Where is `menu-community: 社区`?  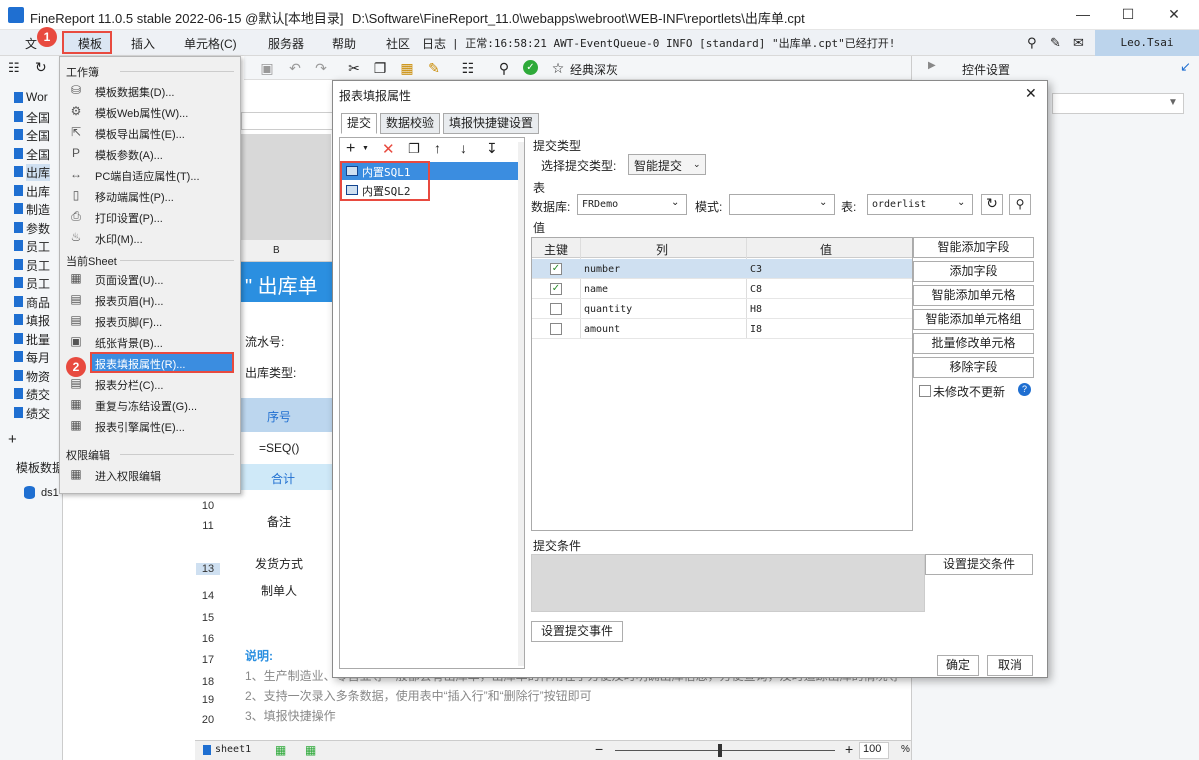
menu-community: 社区 is located at coordinates (398, 43).